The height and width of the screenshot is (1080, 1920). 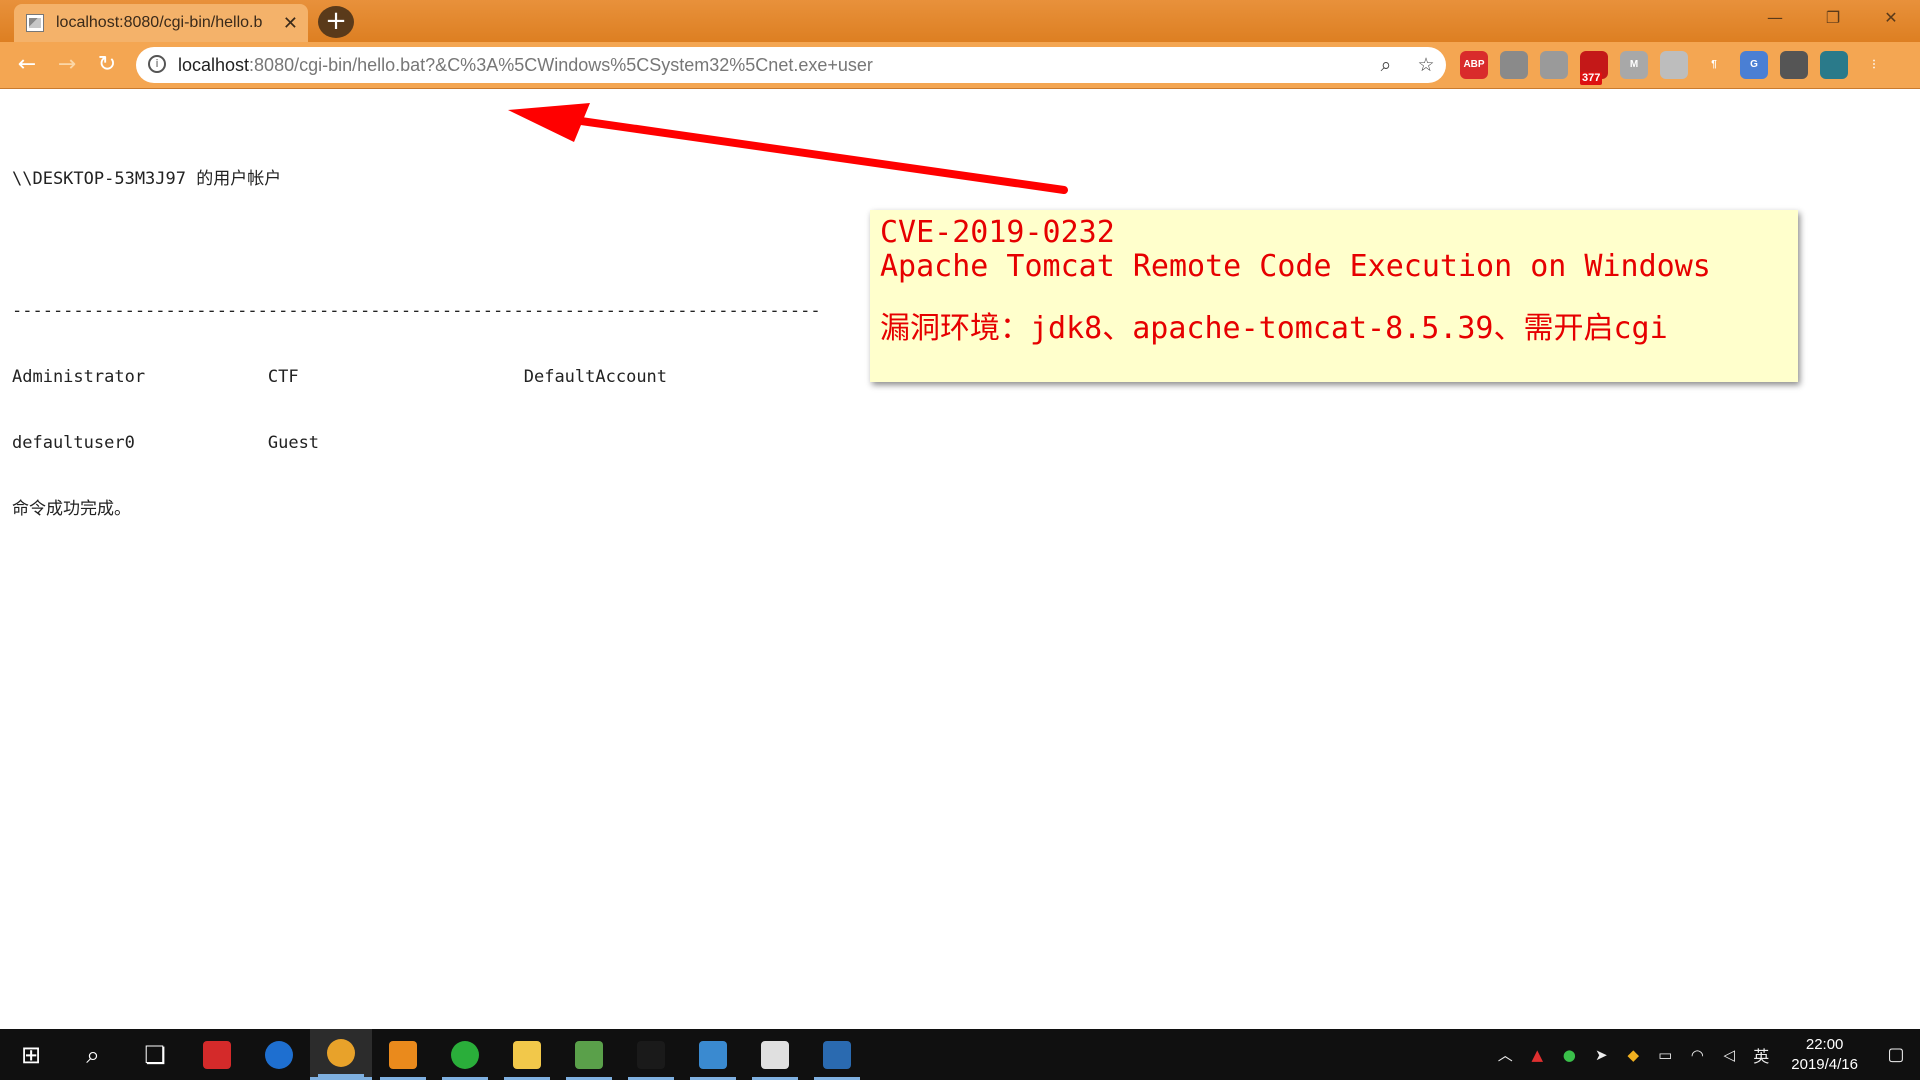 I want to click on extension-chat-icon, so click(x=1554, y=65).